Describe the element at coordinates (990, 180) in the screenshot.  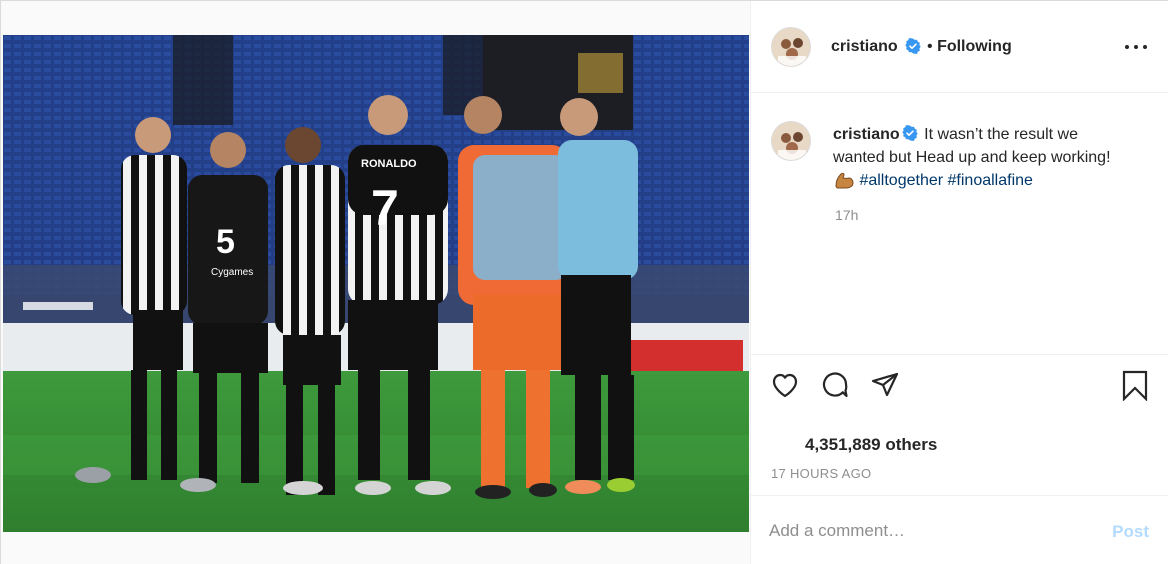
I see `hashtag-link: #finoallafine` at that location.